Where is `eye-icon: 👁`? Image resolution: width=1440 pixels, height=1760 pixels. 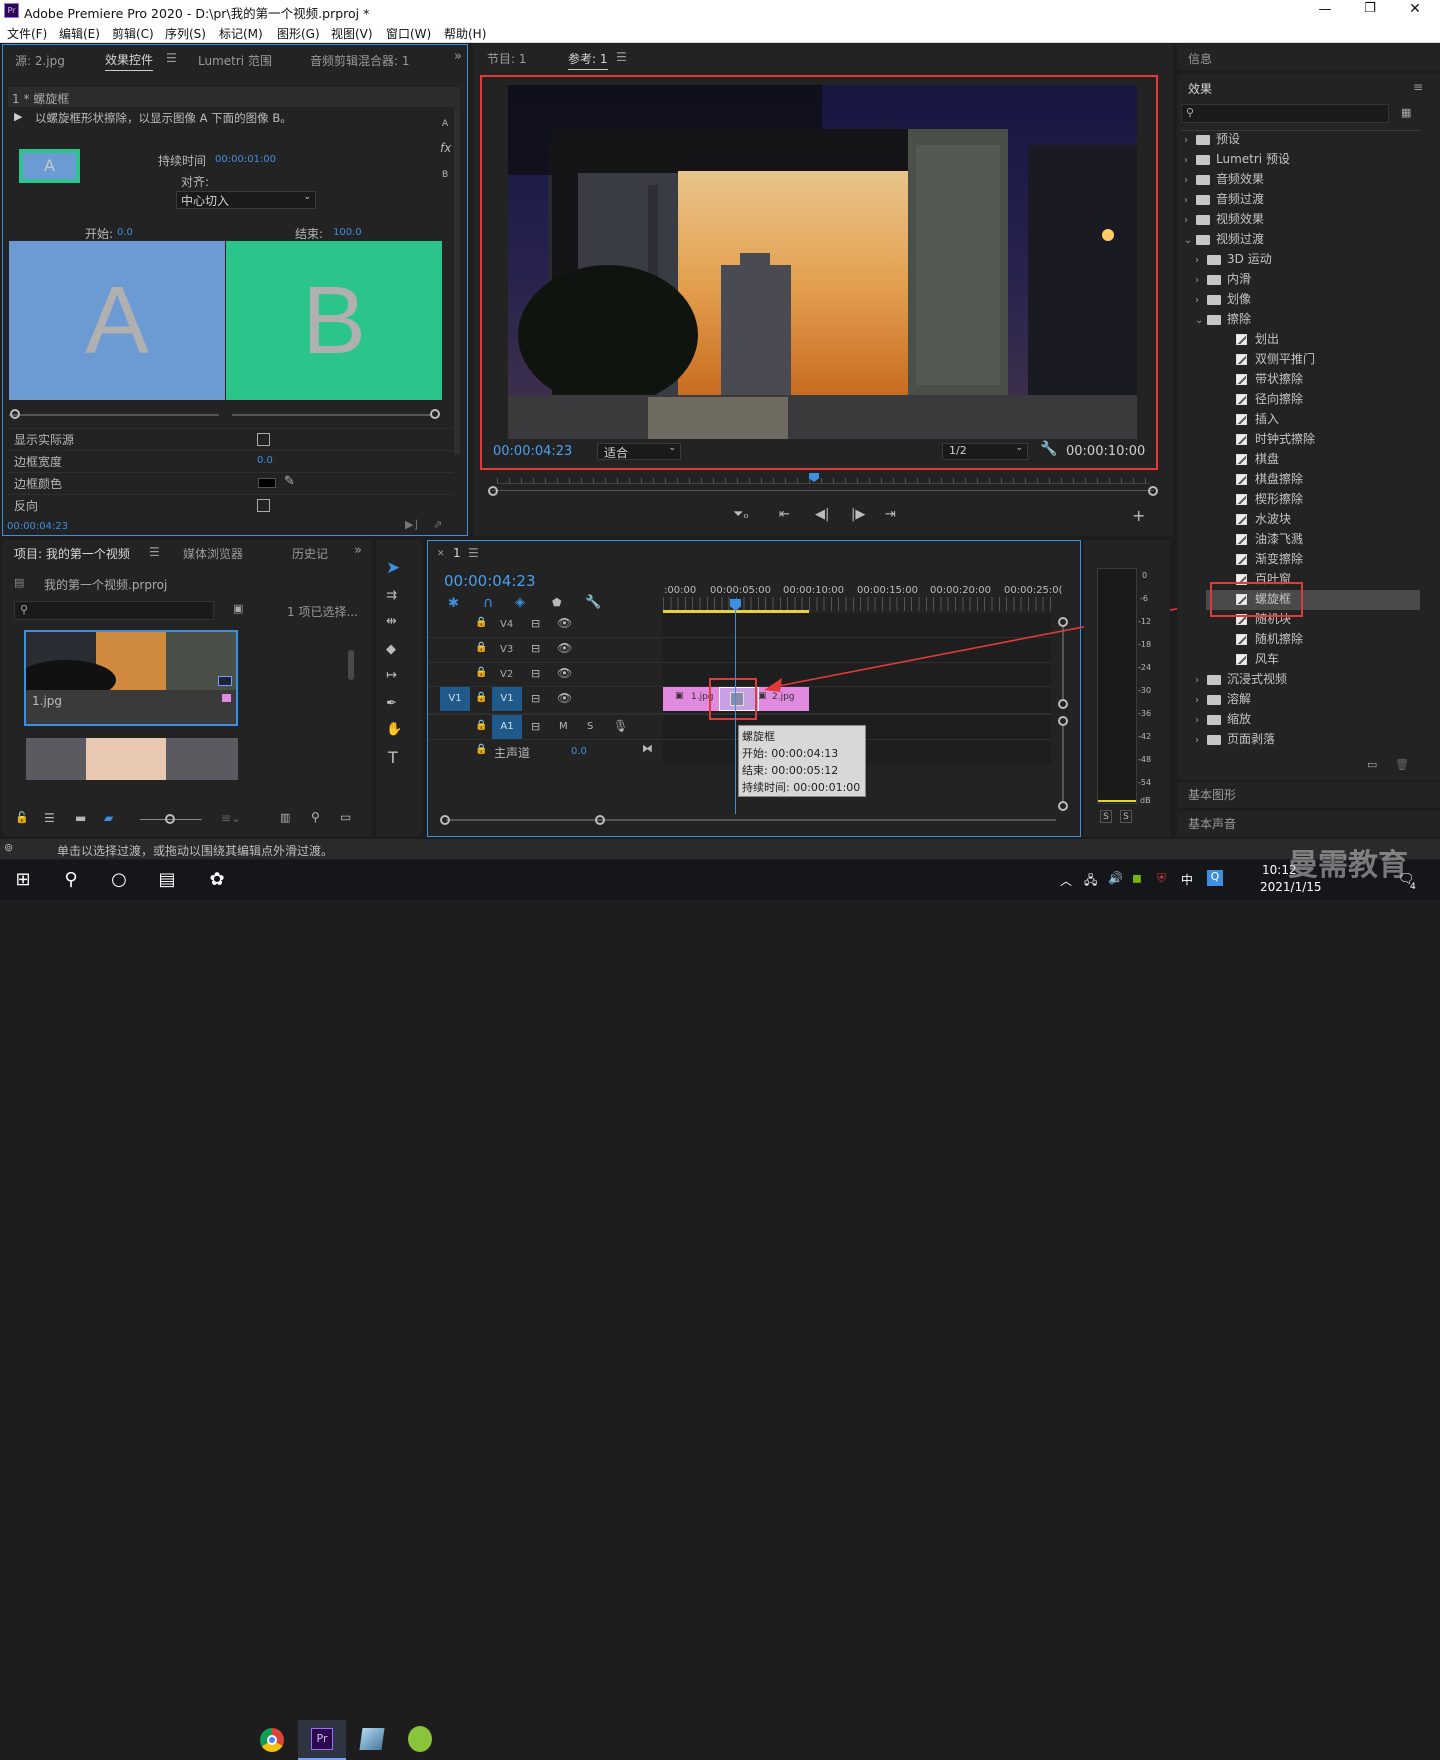
eye-icon: 👁 is located at coordinates (564, 648).